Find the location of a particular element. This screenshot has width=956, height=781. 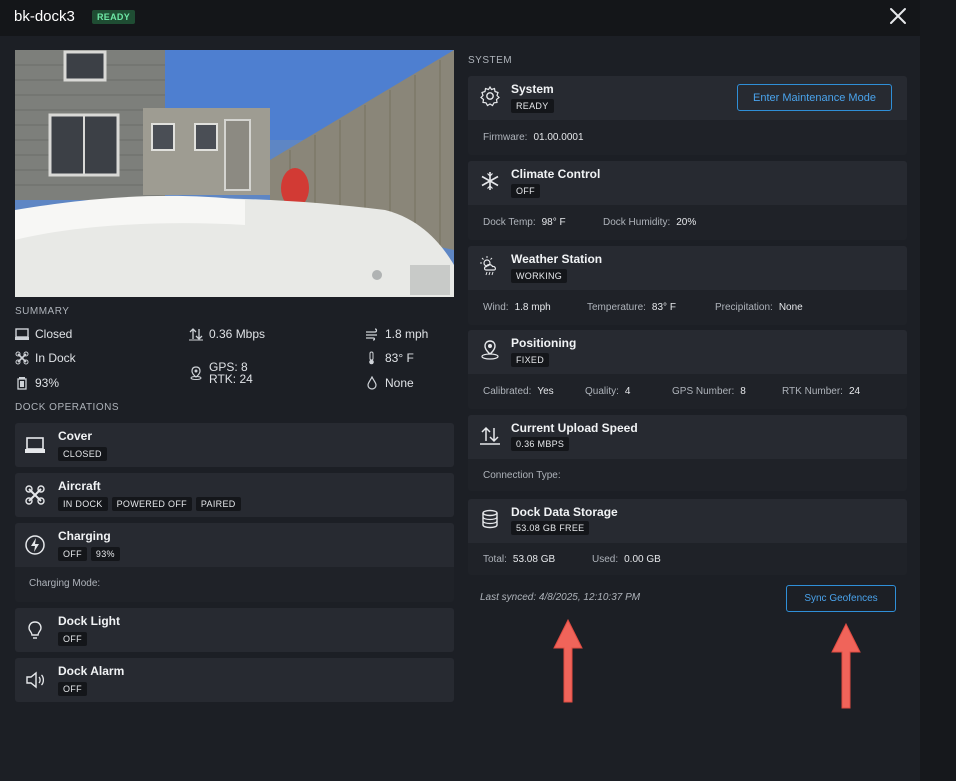

cover-card: Cover CLOSED is located at coordinates (234, 445).